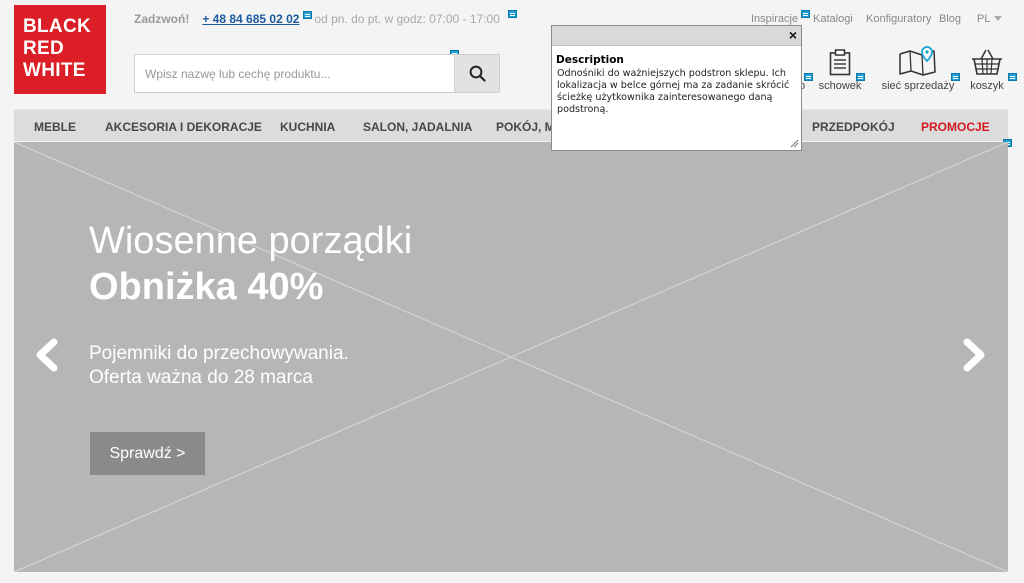 This screenshot has width=1024, height=583. I want to click on clipboard-icon, so click(840, 62).